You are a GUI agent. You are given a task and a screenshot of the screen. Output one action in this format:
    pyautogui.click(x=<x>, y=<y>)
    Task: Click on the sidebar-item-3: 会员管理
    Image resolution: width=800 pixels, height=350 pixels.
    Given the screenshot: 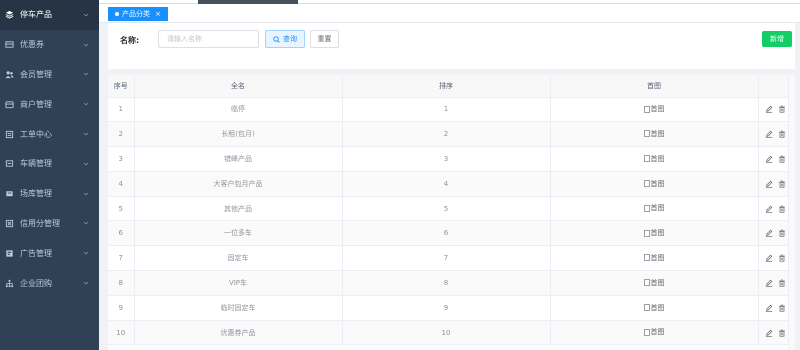 What is the action you would take?
    pyautogui.click(x=49, y=75)
    